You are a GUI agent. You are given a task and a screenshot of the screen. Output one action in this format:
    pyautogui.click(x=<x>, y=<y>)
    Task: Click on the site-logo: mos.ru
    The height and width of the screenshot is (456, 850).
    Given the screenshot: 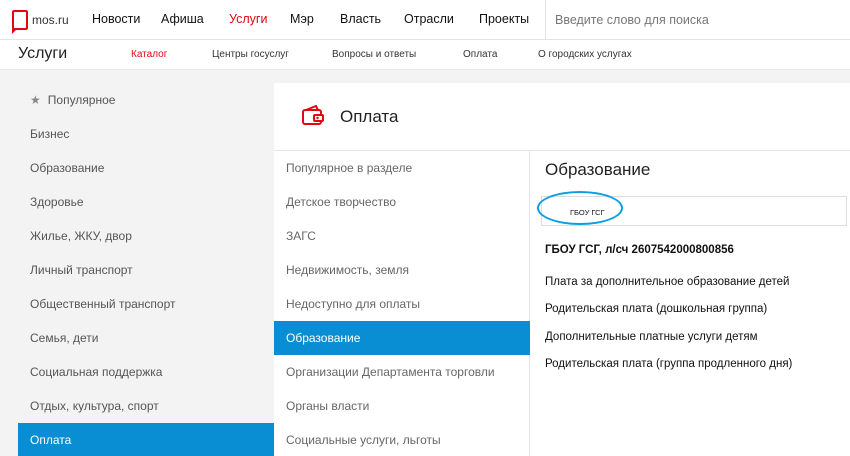 What is the action you would take?
    pyautogui.click(x=40, y=21)
    